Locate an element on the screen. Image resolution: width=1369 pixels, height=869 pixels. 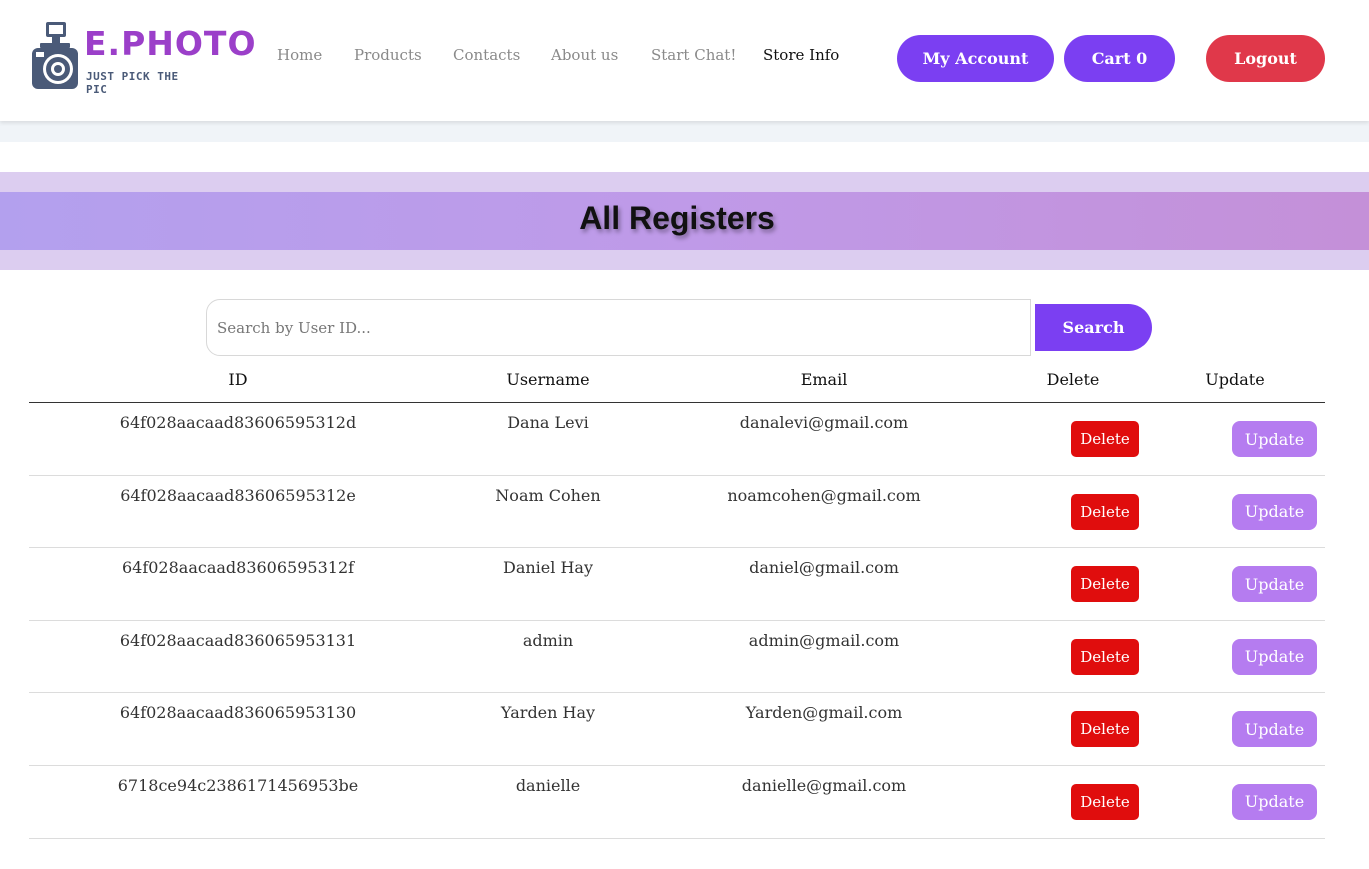
cell-username: Noam Cohen is located at coordinates (548, 495).